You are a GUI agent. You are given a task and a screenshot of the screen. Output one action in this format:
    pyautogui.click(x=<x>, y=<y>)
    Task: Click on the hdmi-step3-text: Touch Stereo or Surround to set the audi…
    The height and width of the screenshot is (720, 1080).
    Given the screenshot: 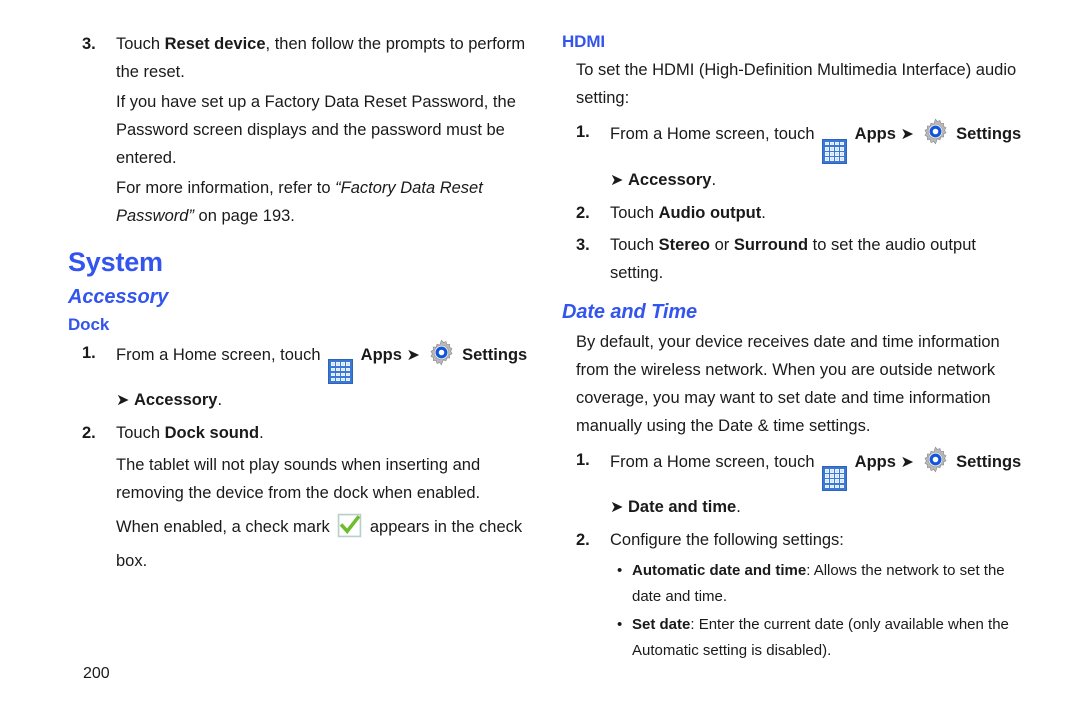 What is the action you would take?
    pyautogui.click(x=821, y=259)
    